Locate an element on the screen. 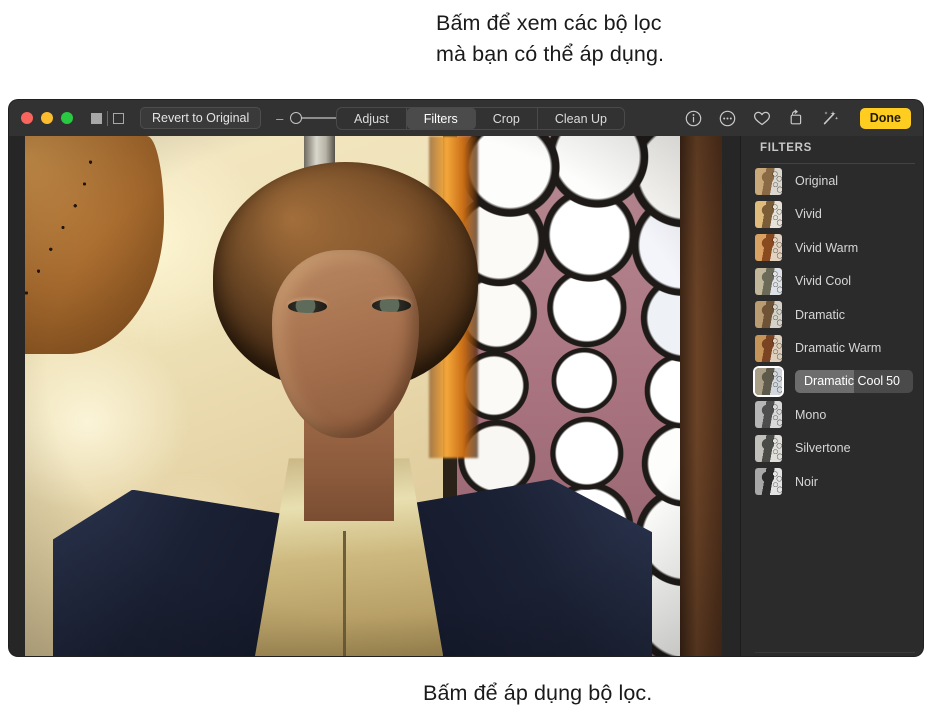 Image resolution: width=931 pixels, height=721 pixels. filter-label: Silvertone is located at coordinates (823, 448).